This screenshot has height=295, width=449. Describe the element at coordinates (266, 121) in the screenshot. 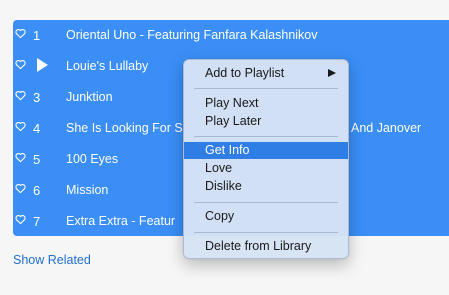

I see `menu-item-play-later: Play Later` at that location.